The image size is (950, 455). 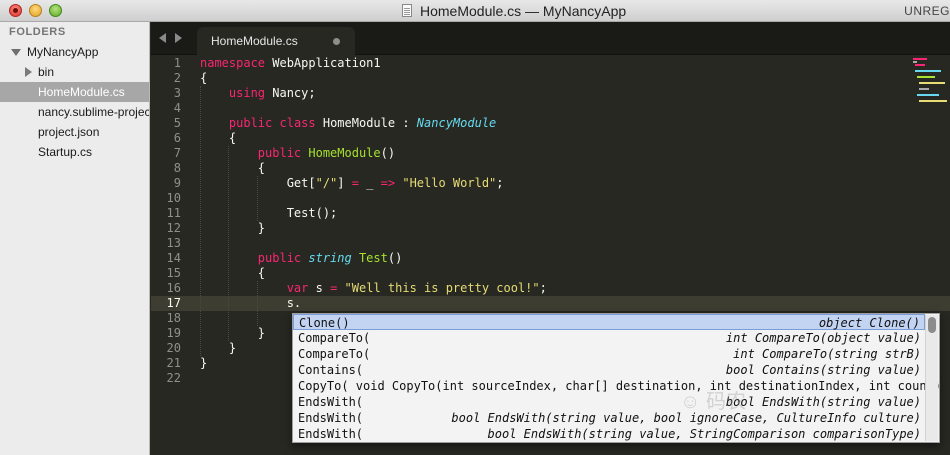 I want to click on sidebar-item-label: bin, so click(x=46, y=72).